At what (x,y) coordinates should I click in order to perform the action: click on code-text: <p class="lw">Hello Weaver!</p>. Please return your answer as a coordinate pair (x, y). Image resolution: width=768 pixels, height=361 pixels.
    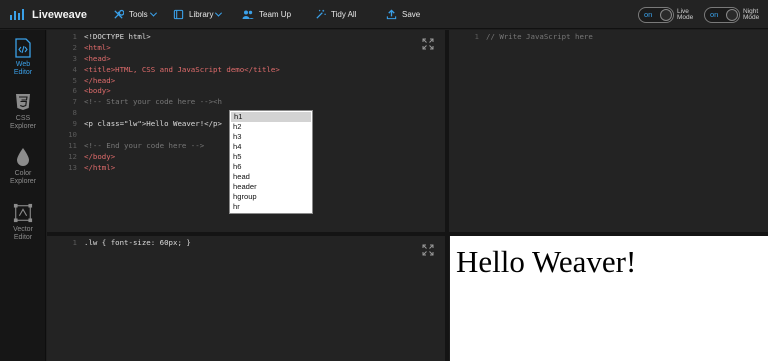
    Looking at the image, I should click on (153, 124).